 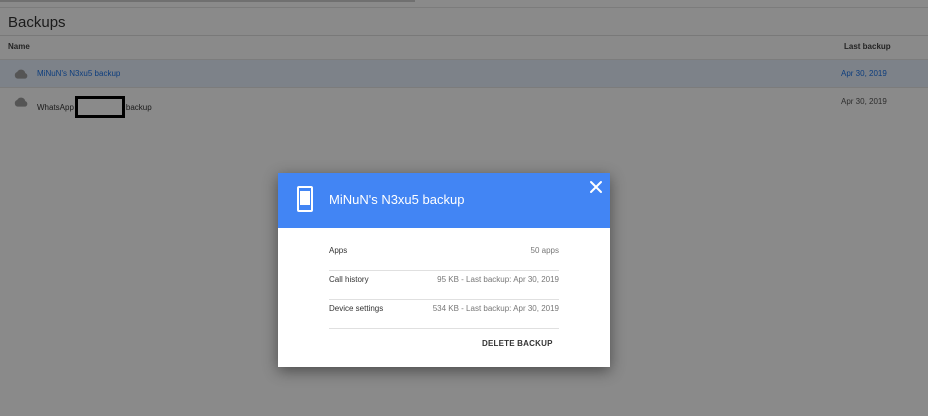 I want to click on dialog-title: MiNuN's N3xu5 backup, so click(x=397, y=199).